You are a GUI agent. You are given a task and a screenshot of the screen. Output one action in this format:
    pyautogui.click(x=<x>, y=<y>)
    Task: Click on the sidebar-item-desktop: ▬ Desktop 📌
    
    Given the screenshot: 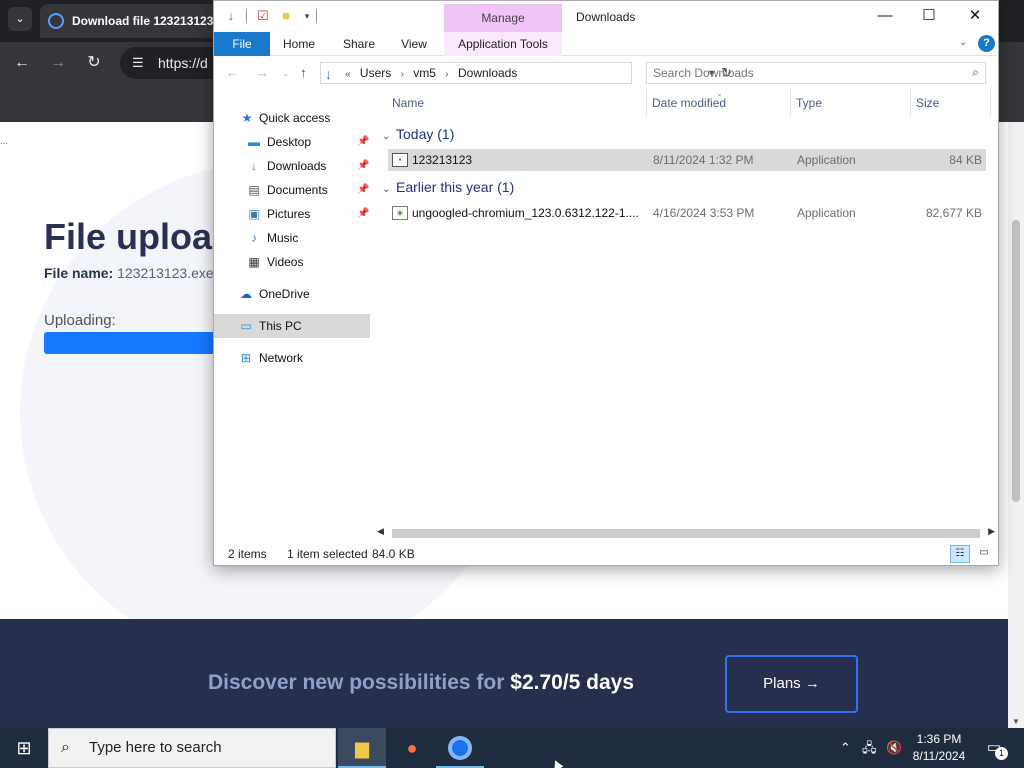 What is the action you would take?
    pyautogui.click(x=292, y=142)
    